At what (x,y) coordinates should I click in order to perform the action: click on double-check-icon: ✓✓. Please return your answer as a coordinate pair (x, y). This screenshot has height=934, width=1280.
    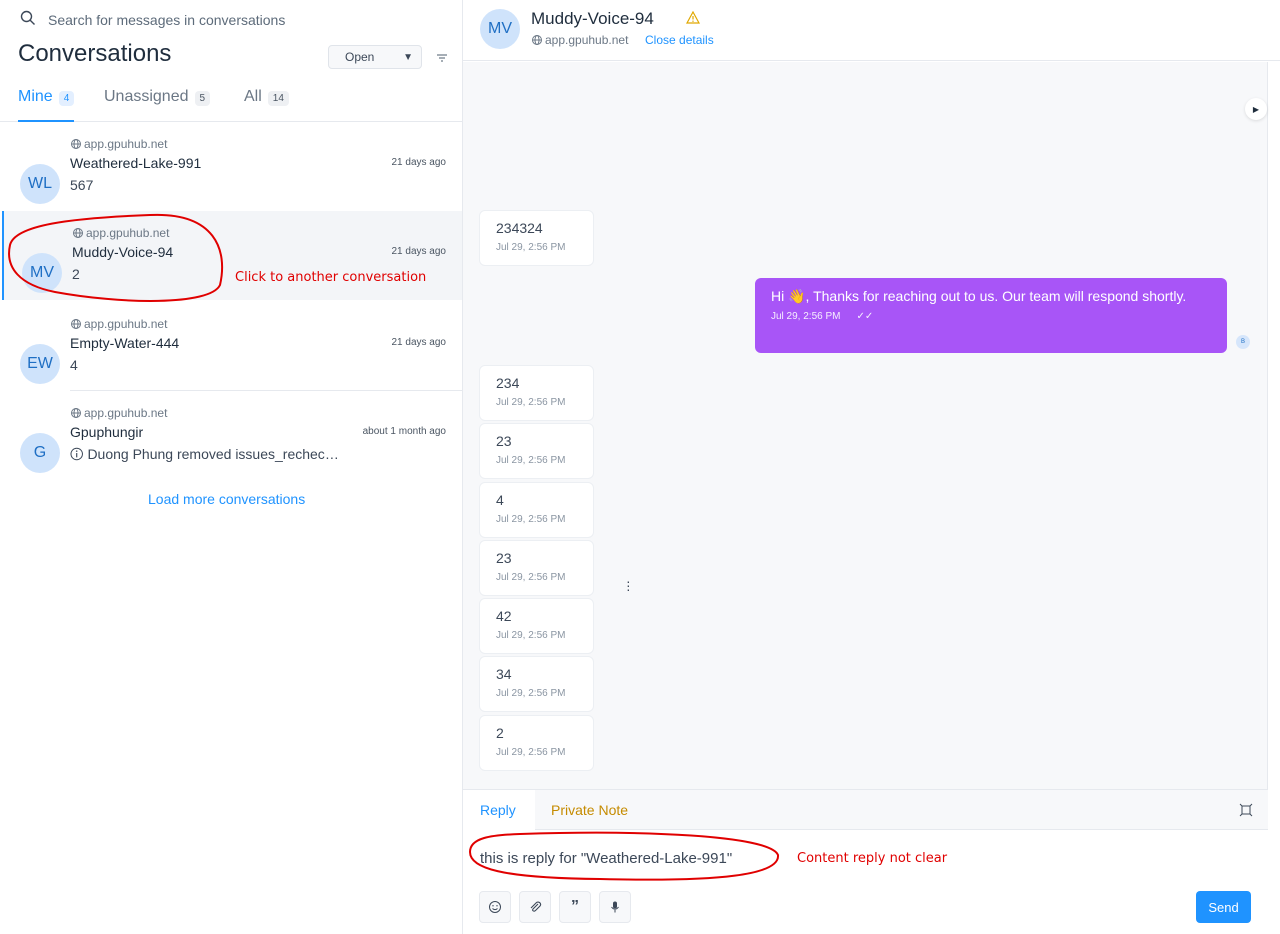
    Looking at the image, I should click on (865, 316).